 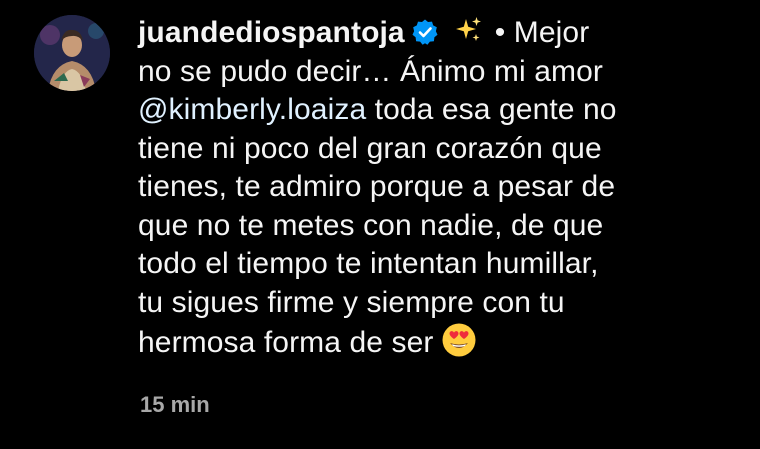 I want to click on comment-line: @kimberly.loaiza toda esa gente no, so click(x=438, y=110).